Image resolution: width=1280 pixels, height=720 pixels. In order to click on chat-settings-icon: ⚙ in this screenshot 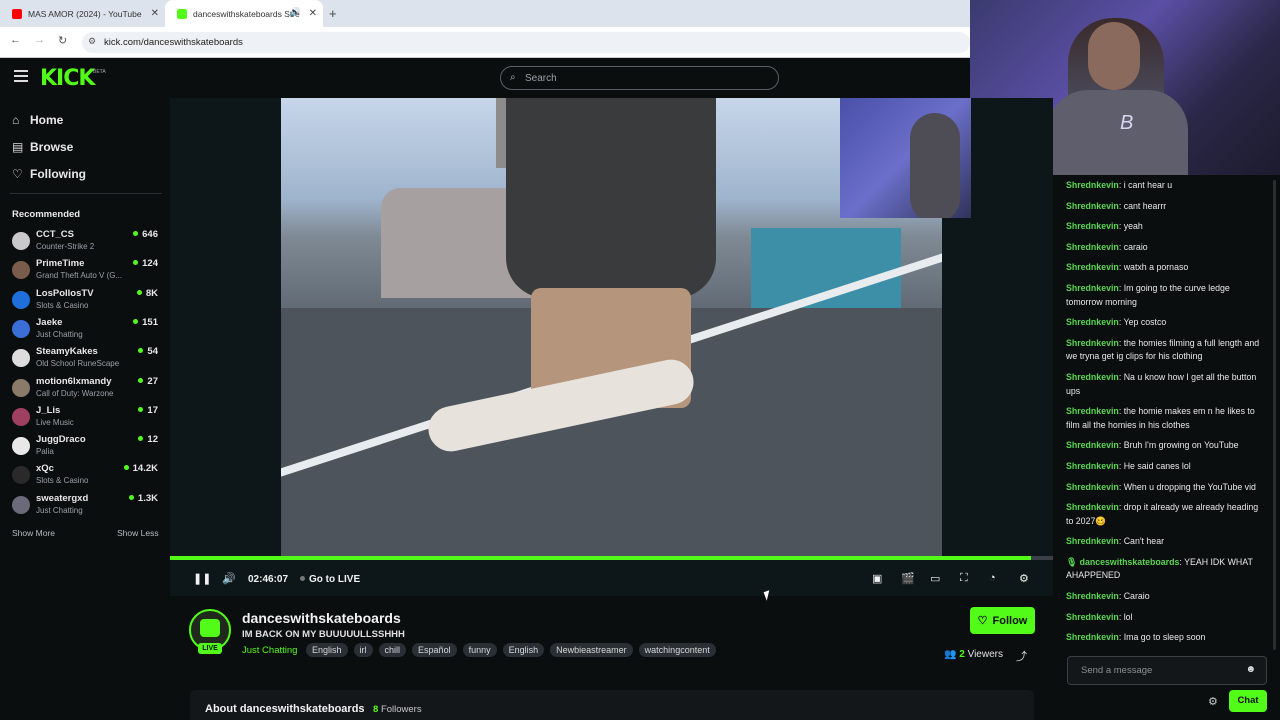, I will do `click(1213, 701)`.